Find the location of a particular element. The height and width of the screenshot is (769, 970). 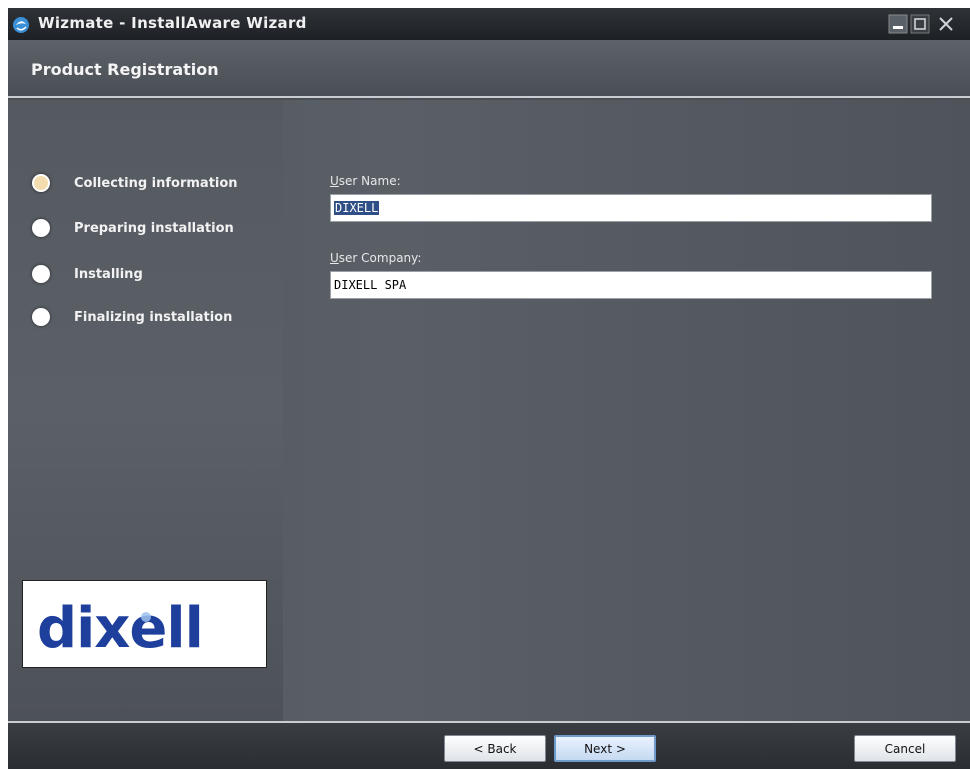

step-preparing-installation: Preparing installation is located at coordinates (133, 228).